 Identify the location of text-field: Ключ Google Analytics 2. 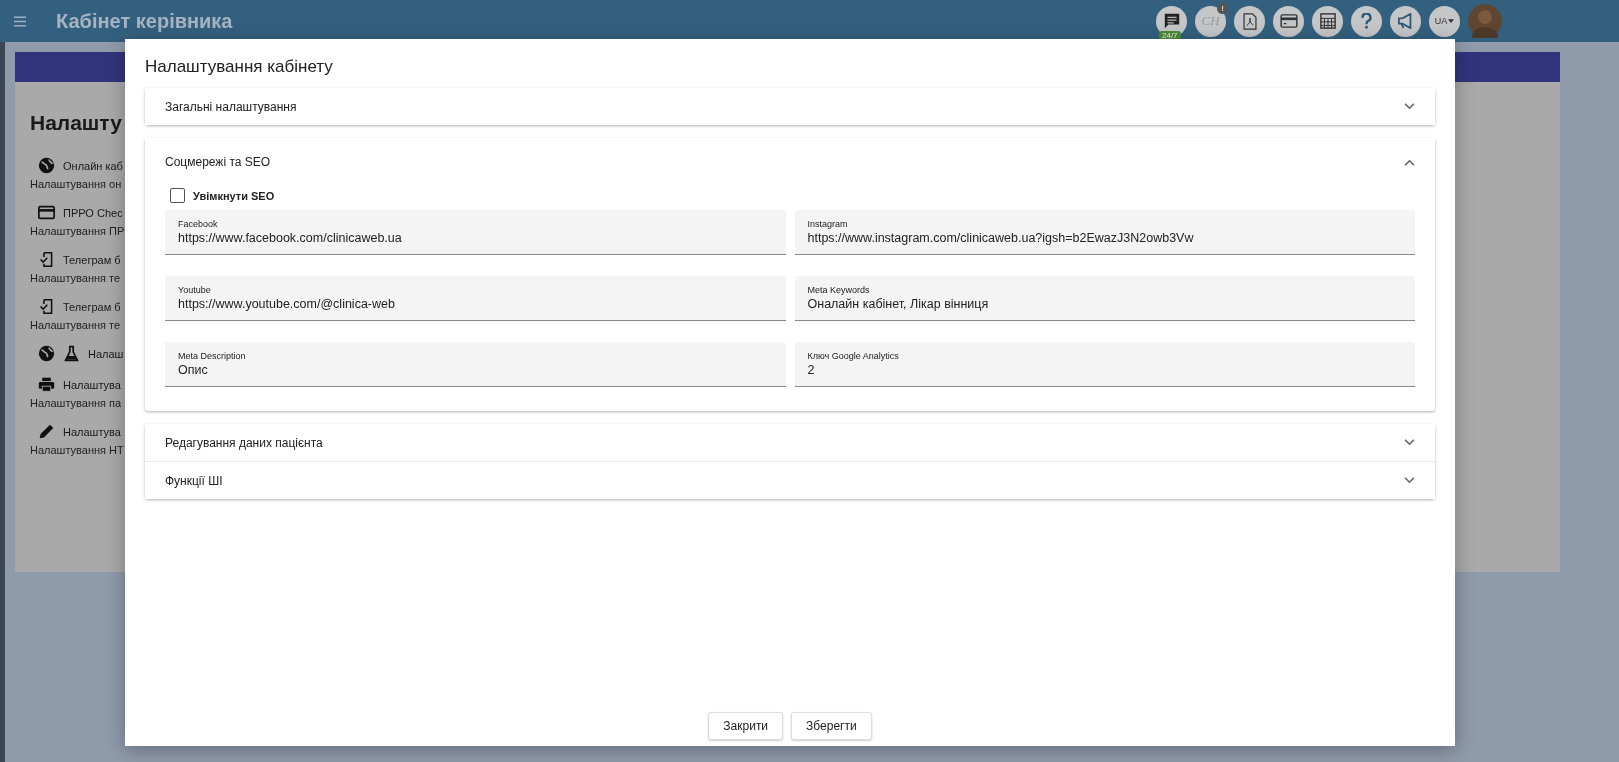
(1104, 364).